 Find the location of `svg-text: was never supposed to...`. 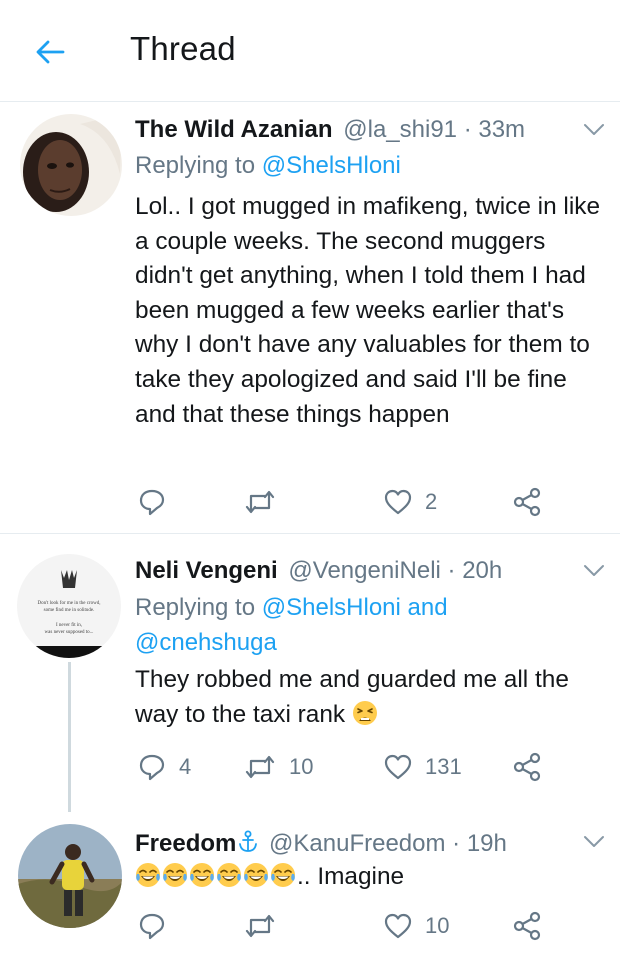

svg-text: was never supposed to... is located at coordinates (69, 632).